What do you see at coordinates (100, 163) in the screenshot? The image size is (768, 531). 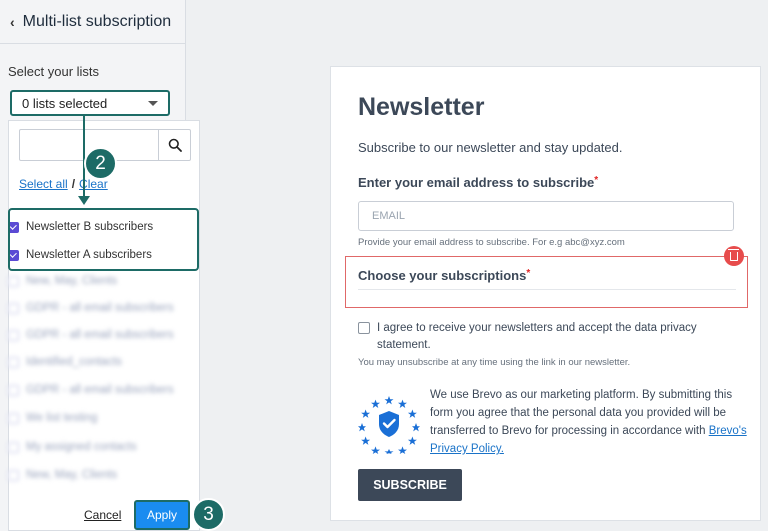 I see `step-badge-2: 2` at bounding box center [100, 163].